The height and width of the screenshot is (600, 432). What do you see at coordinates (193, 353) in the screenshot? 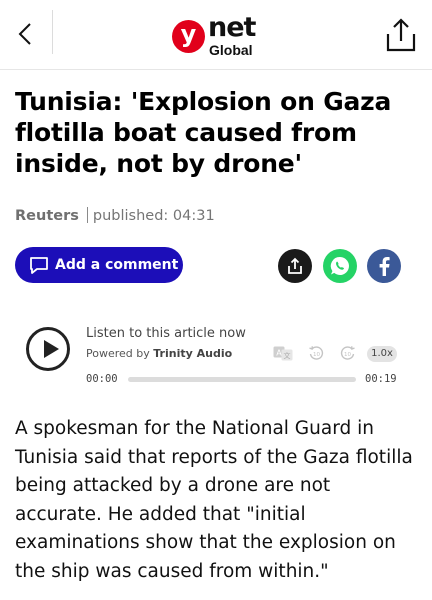
I see `trinity-audio-brand: Trinity Audio` at bounding box center [193, 353].